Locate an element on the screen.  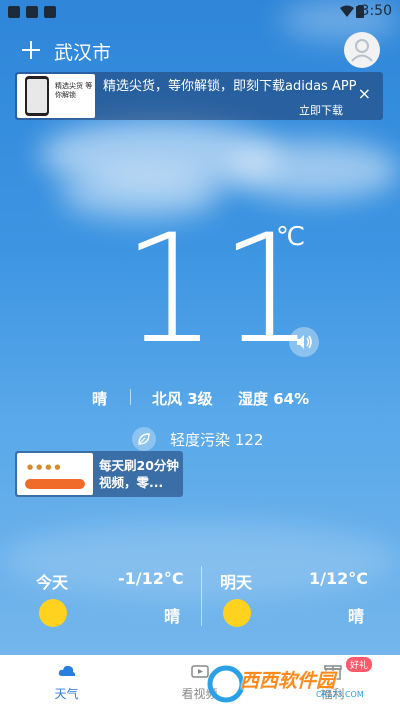
ad-image: ●●●● is located at coordinates (55, 474).